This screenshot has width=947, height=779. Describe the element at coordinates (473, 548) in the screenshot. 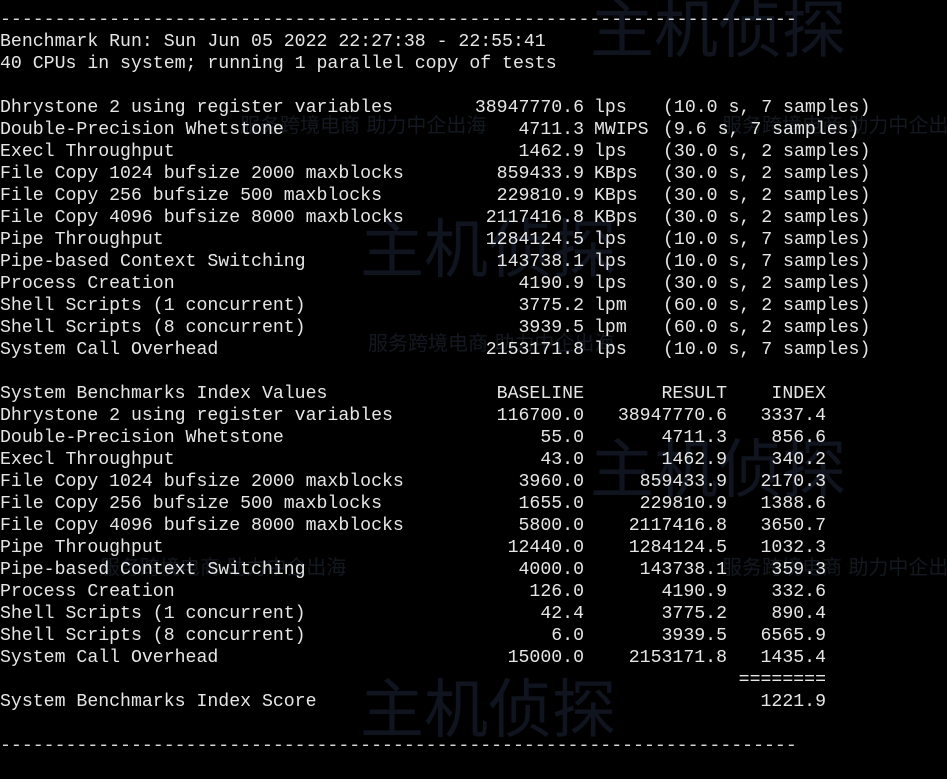

I see `index-row: Pipe Throughput 12440.0 1284124.5 1032.3` at that location.